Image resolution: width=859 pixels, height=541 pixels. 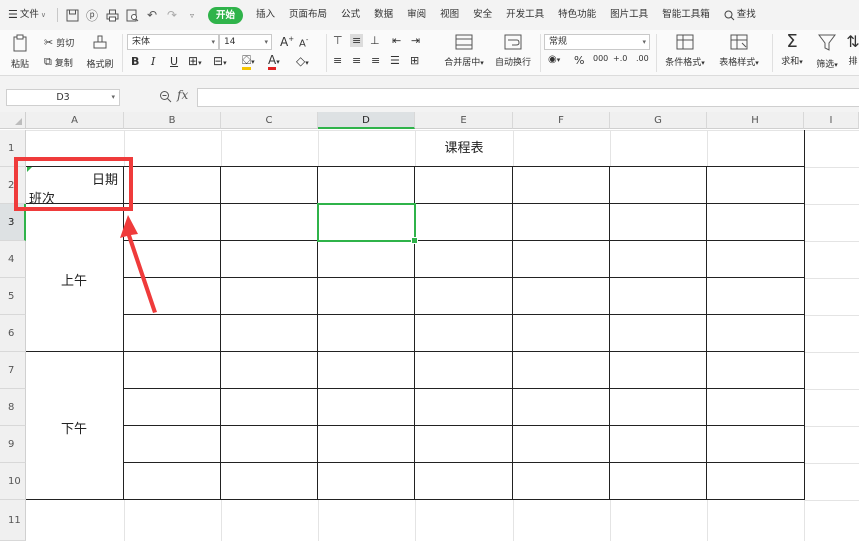 I want to click on table-border, so click(x=464, y=240).